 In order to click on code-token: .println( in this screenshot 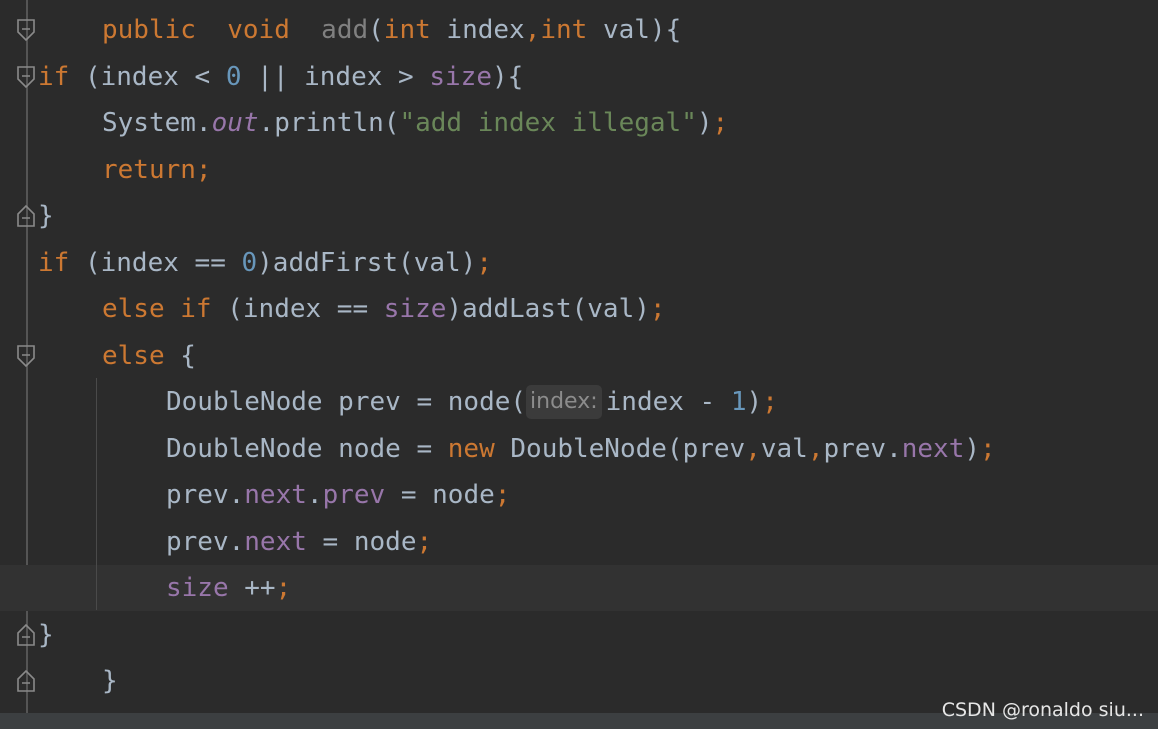, I will do `click(329, 123)`.